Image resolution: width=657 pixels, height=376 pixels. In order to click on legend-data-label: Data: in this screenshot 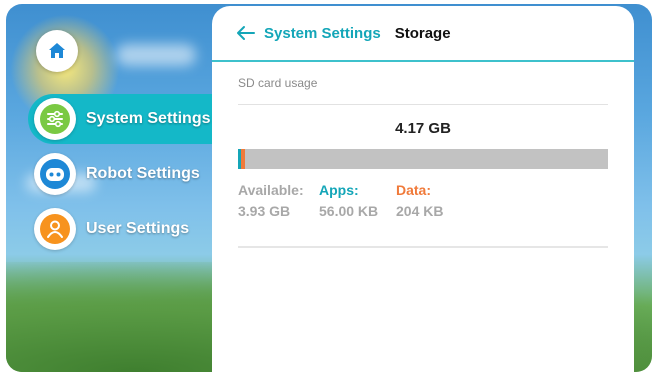, I will do `click(414, 190)`.